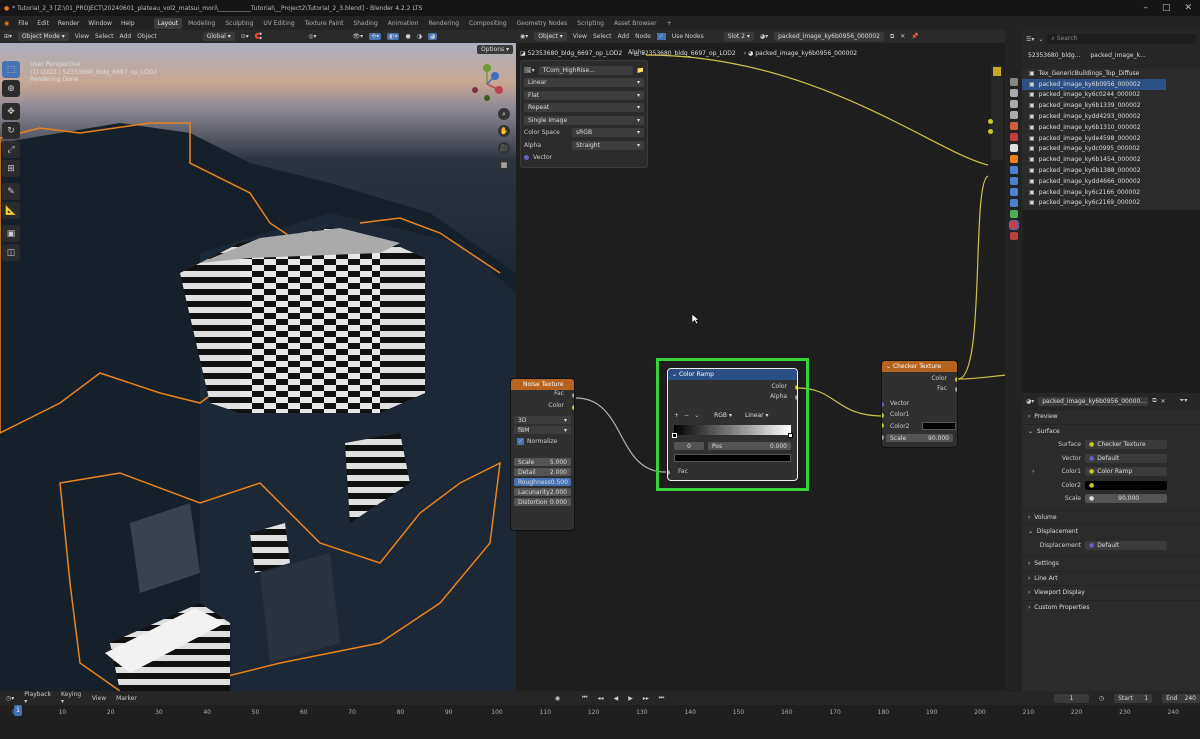 This screenshot has height=739, width=1200. Describe the element at coordinates (37, 698) in the screenshot. I see `timeline-menu-playback: Playback ▾` at that location.